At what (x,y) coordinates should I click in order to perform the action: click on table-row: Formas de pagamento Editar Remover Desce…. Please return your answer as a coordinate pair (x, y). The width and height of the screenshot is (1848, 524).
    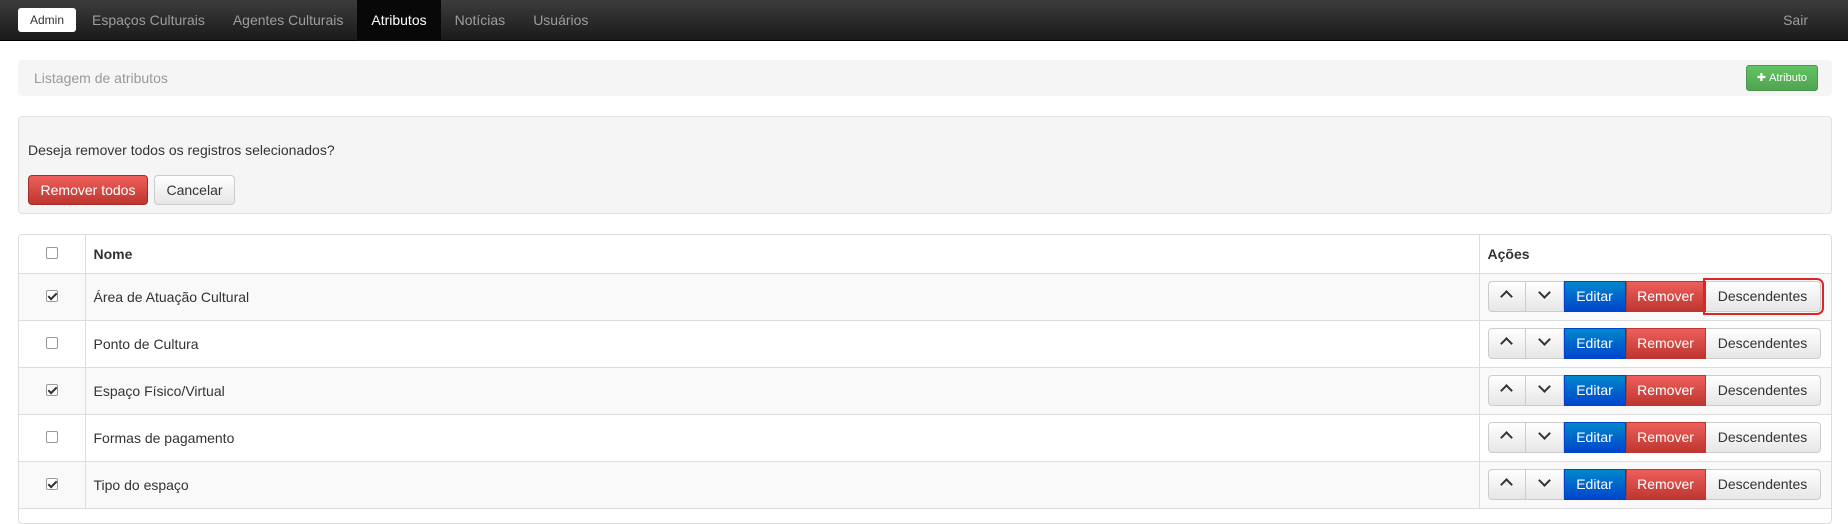
    Looking at the image, I should click on (925, 438).